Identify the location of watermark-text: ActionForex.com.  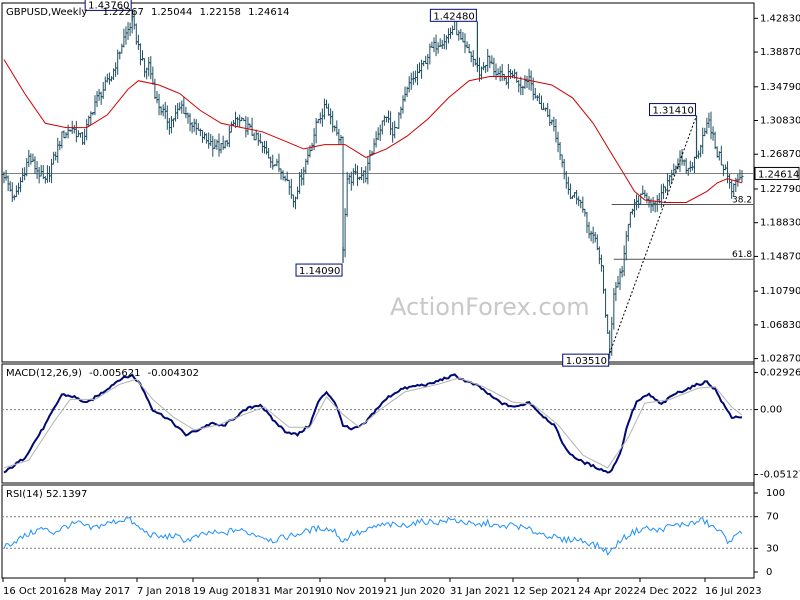
(490, 307).